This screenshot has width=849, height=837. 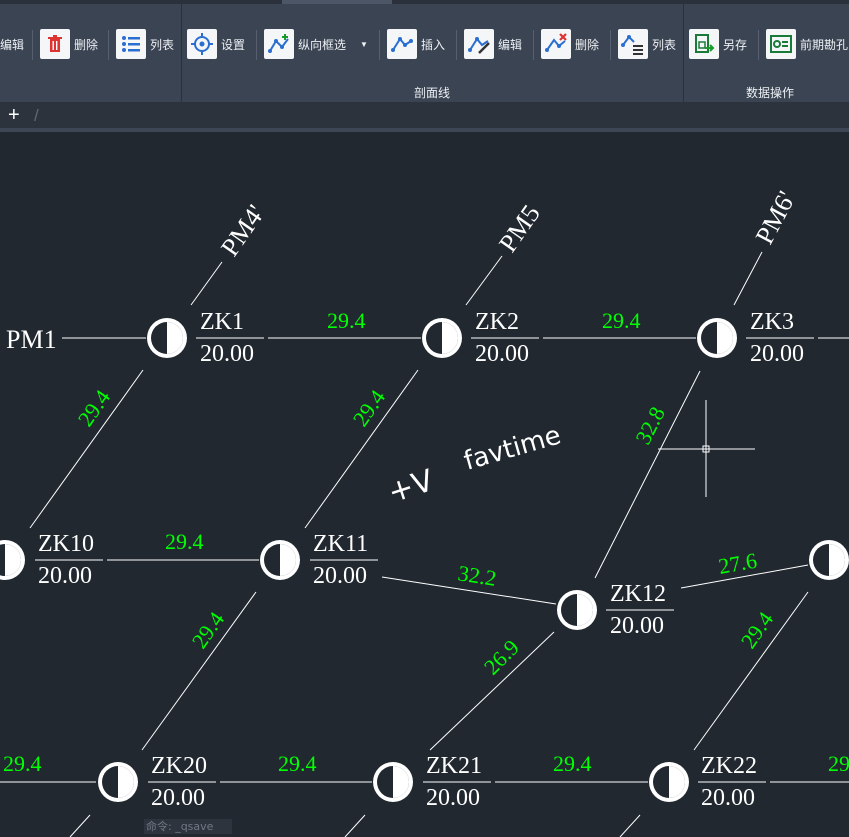 I want to click on profile-label: PM4', so click(x=242, y=231).